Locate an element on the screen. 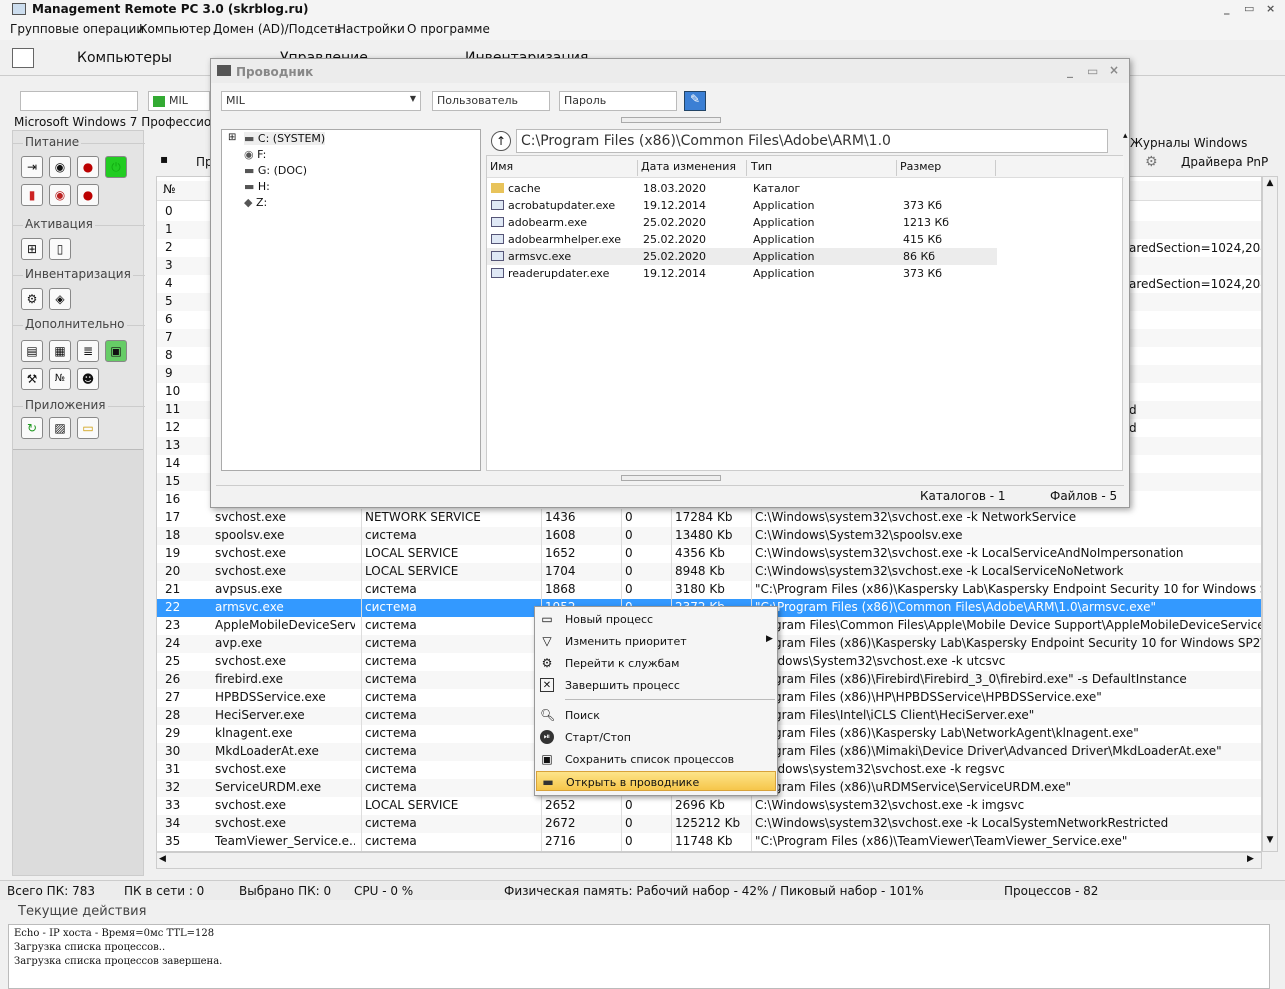  search-input is located at coordinates (79, 101).